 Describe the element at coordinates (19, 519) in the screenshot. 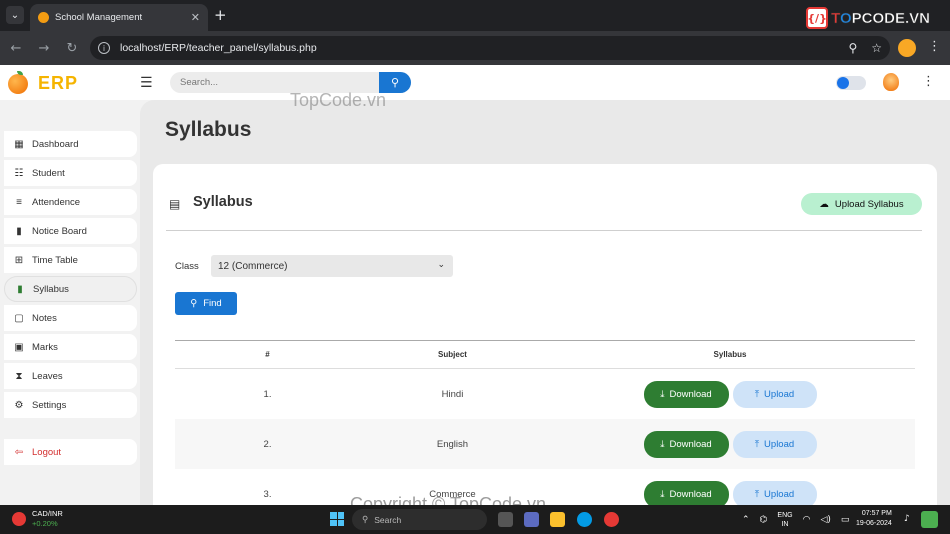

I see `stock-icon` at that location.